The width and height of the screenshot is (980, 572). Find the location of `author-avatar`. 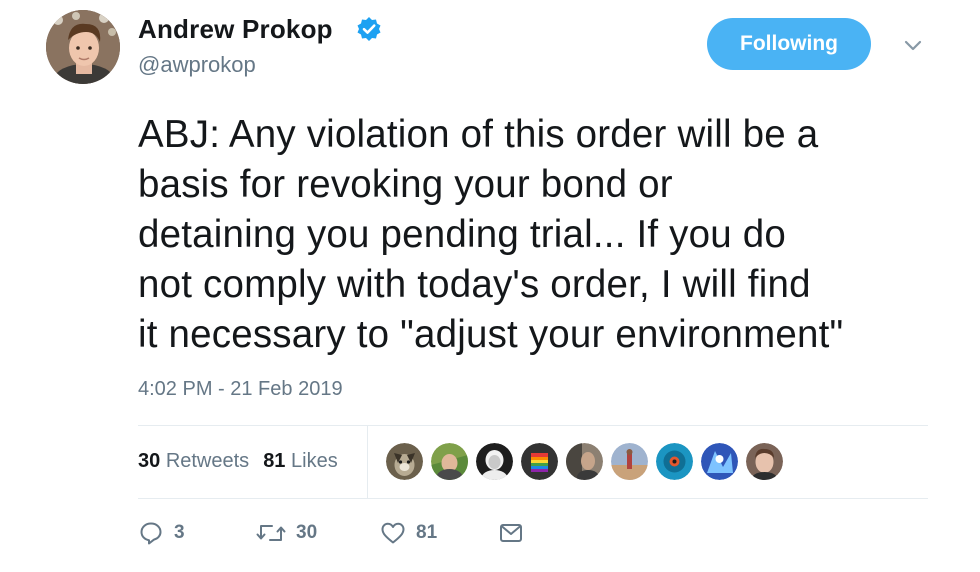

author-avatar is located at coordinates (83, 47).